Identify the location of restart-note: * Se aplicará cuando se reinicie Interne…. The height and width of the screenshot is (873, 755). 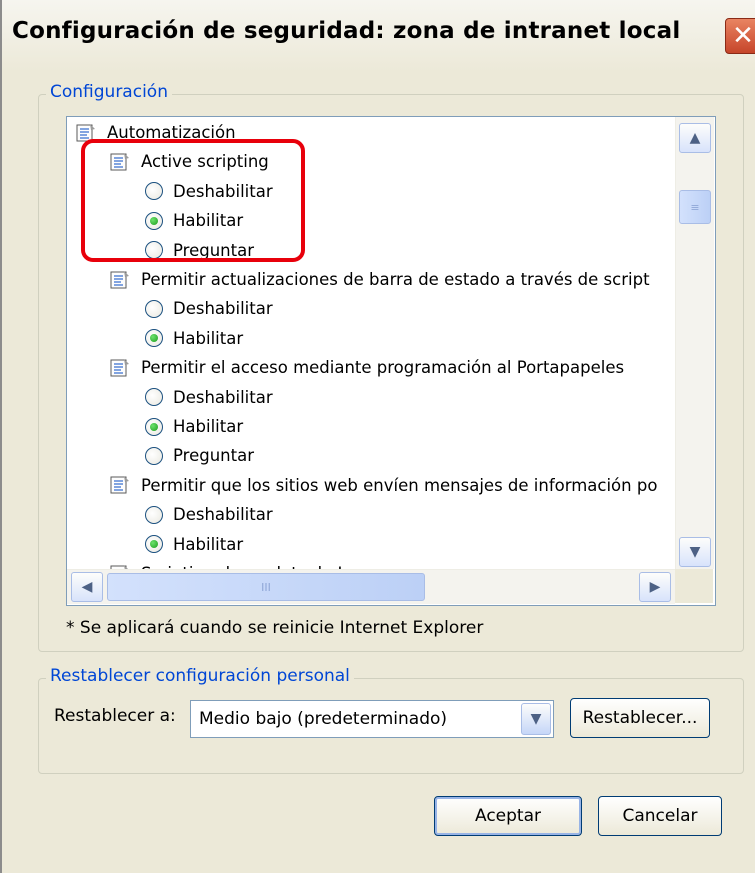
(275, 628).